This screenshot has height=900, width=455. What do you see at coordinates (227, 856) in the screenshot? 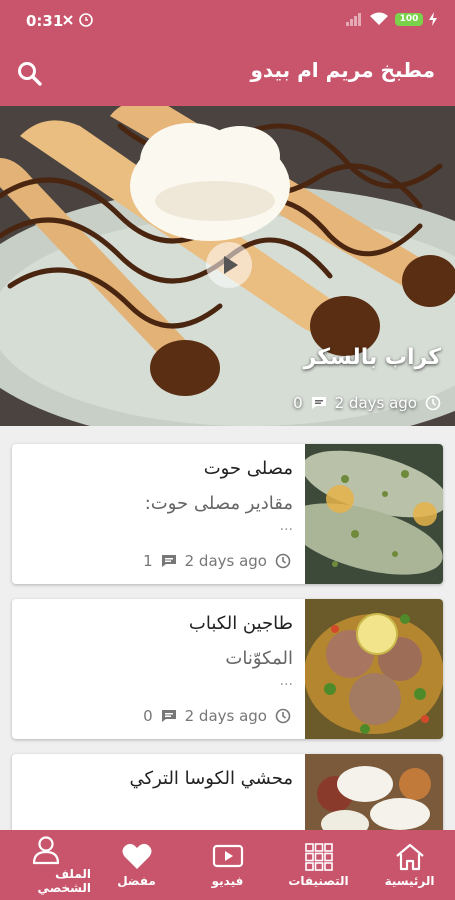
I see `video-icon` at bounding box center [227, 856].